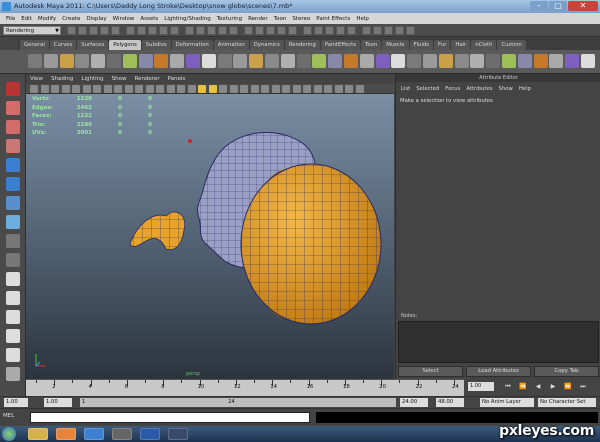 Image resolution: width=600 pixels, height=442 pixels. I want to click on playback-button-icon: ⏭, so click(583, 387).